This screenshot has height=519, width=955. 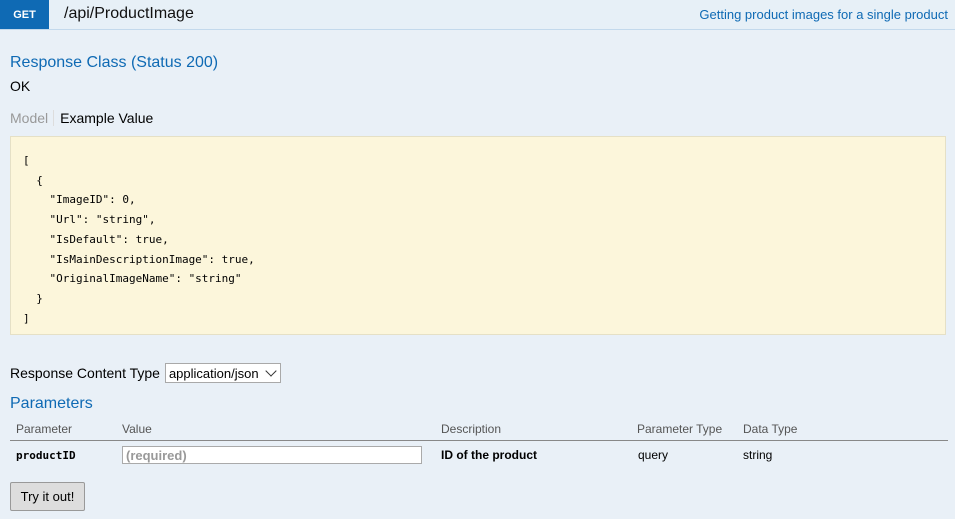 I want to click on header-parameter: Parameter, so click(x=44, y=429).